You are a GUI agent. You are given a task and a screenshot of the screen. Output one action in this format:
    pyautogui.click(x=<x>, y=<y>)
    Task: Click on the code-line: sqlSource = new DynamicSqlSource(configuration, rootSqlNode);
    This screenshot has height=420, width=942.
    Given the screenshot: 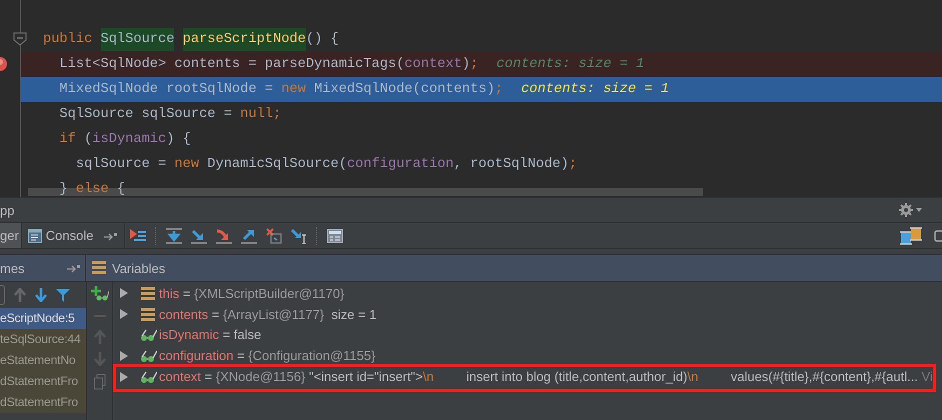 What is the action you would take?
    pyautogui.click(x=325, y=164)
    